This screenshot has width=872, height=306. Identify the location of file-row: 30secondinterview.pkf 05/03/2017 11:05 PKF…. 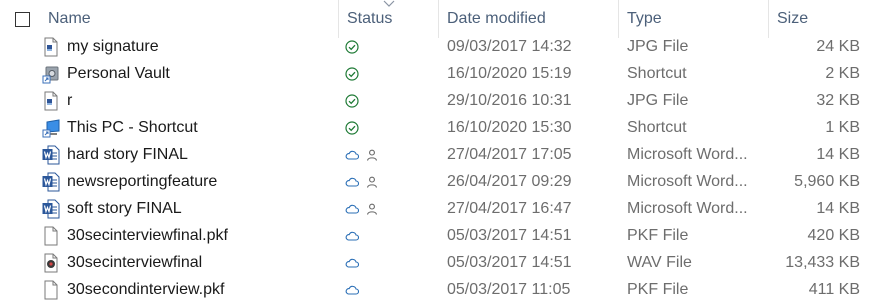
(436, 289).